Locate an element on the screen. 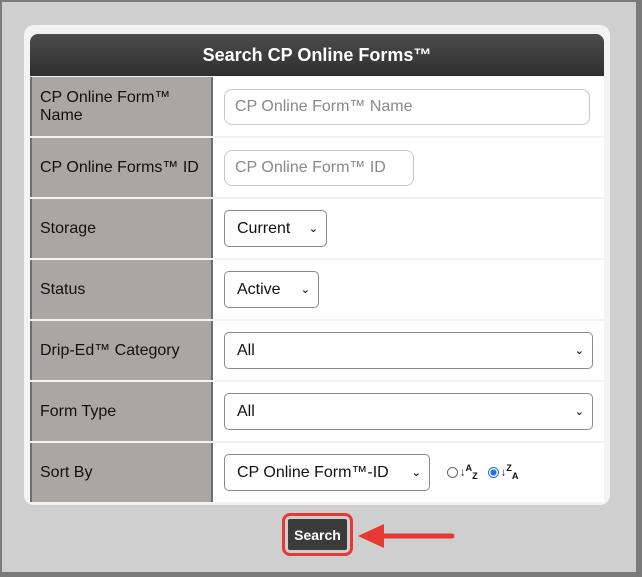 The height and width of the screenshot is (577, 642). row-status: Status Active ⌄ is located at coordinates (317, 289).